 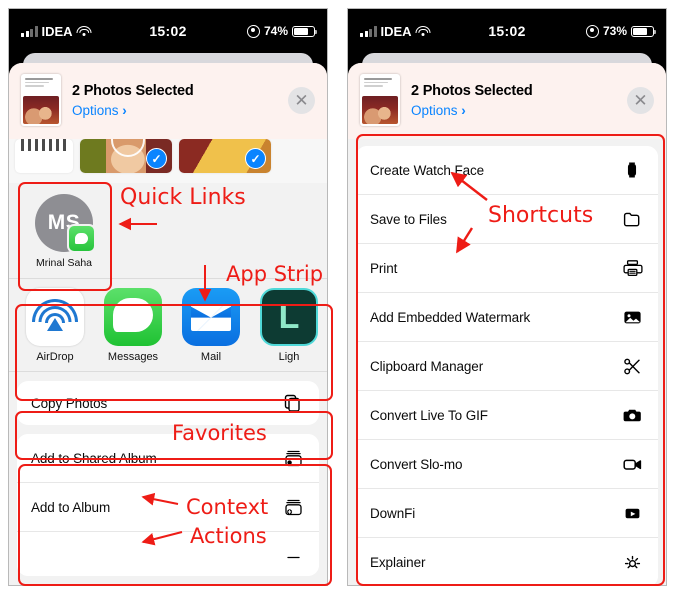 I want to click on list-item: Save to Files, so click(x=507, y=219).